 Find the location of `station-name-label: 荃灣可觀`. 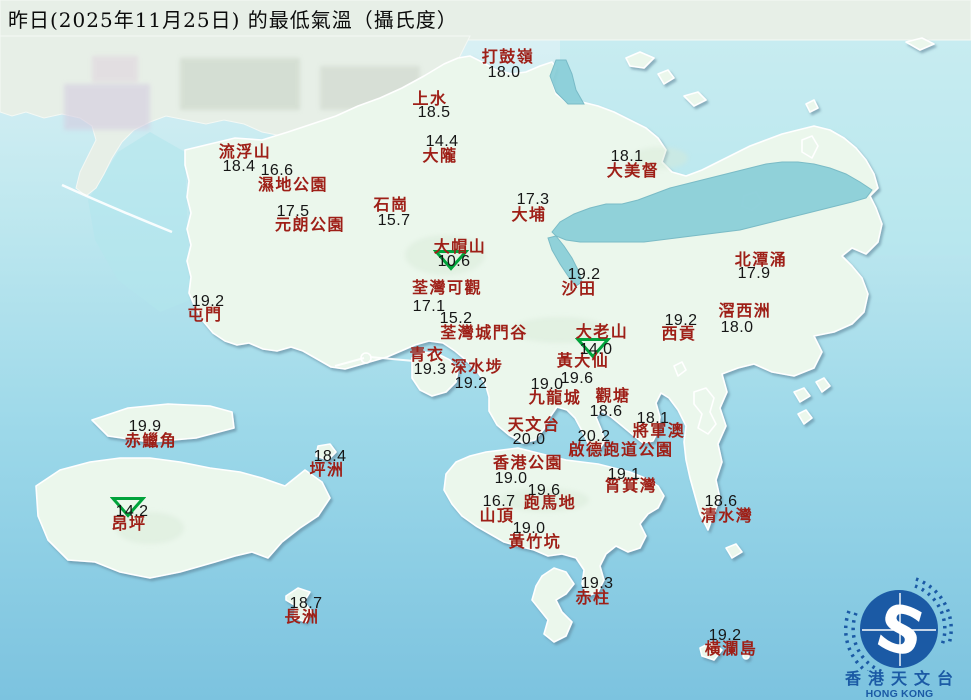

station-name-label: 荃灣可觀 is located at coordinates (447, 287).